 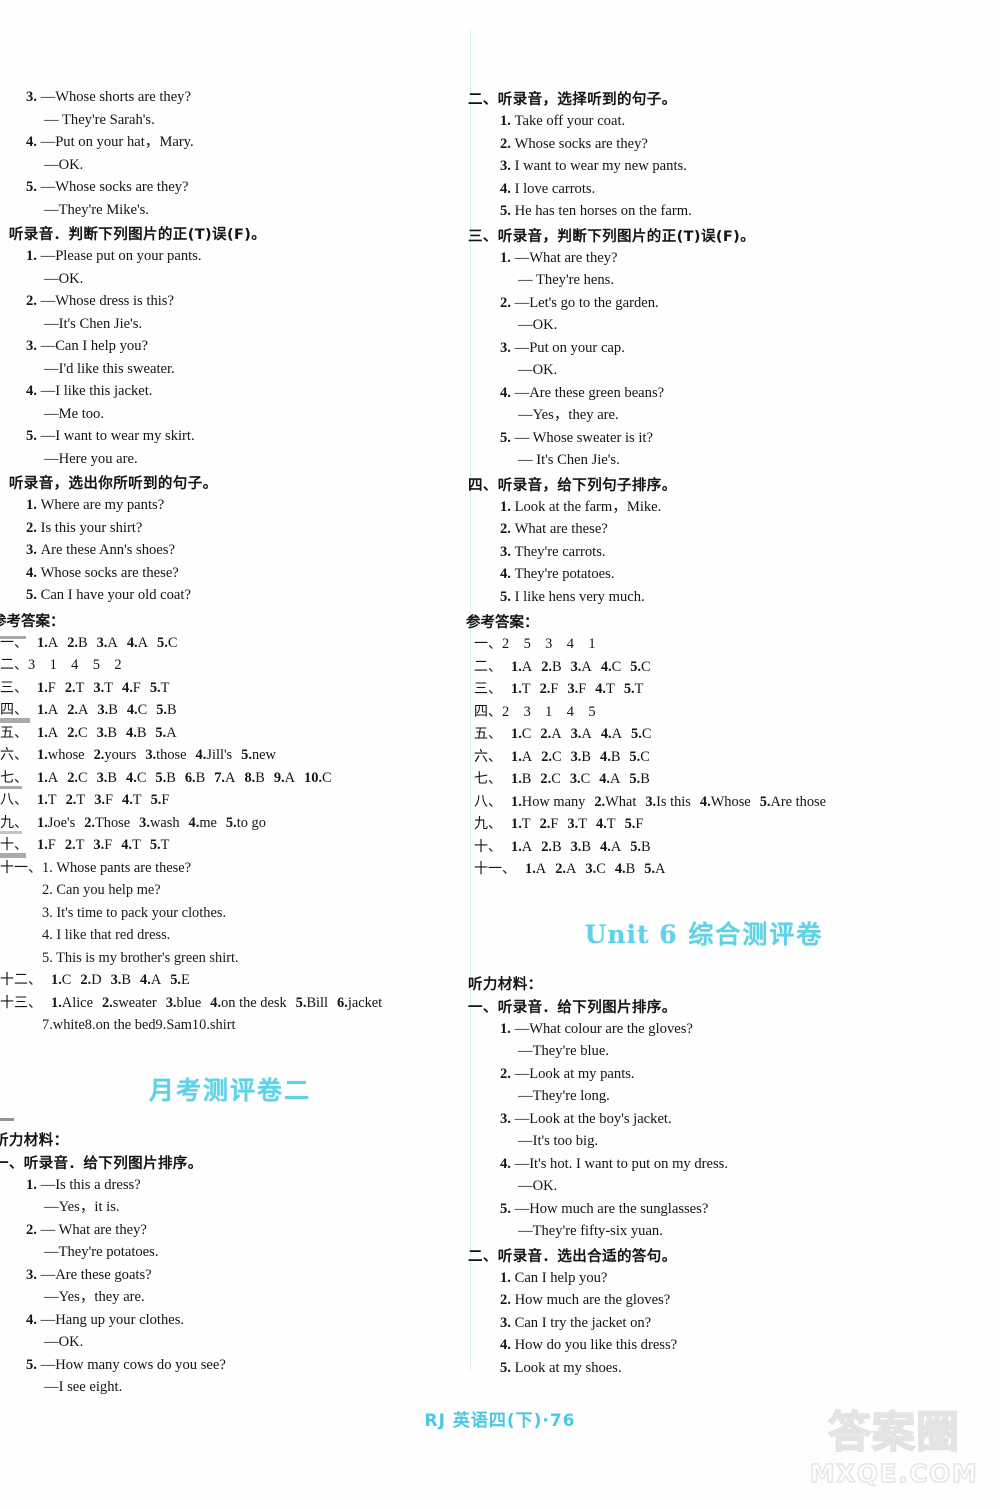 I want to click on answer-item: 2.T, so click(x=75, y=845).